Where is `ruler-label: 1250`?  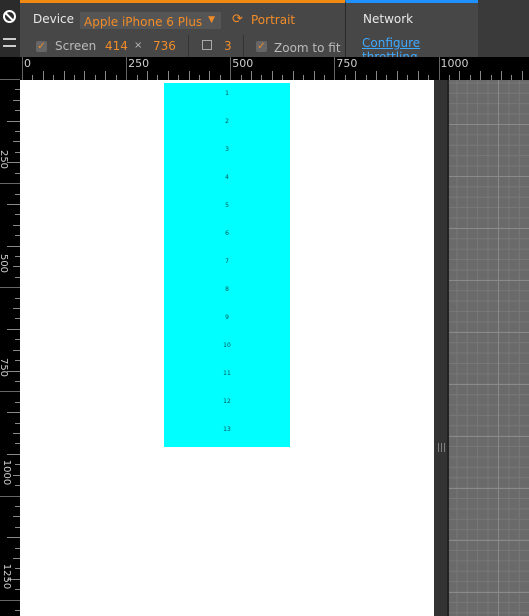 ruler-label: 1250 is located at coordinates (7, 576).